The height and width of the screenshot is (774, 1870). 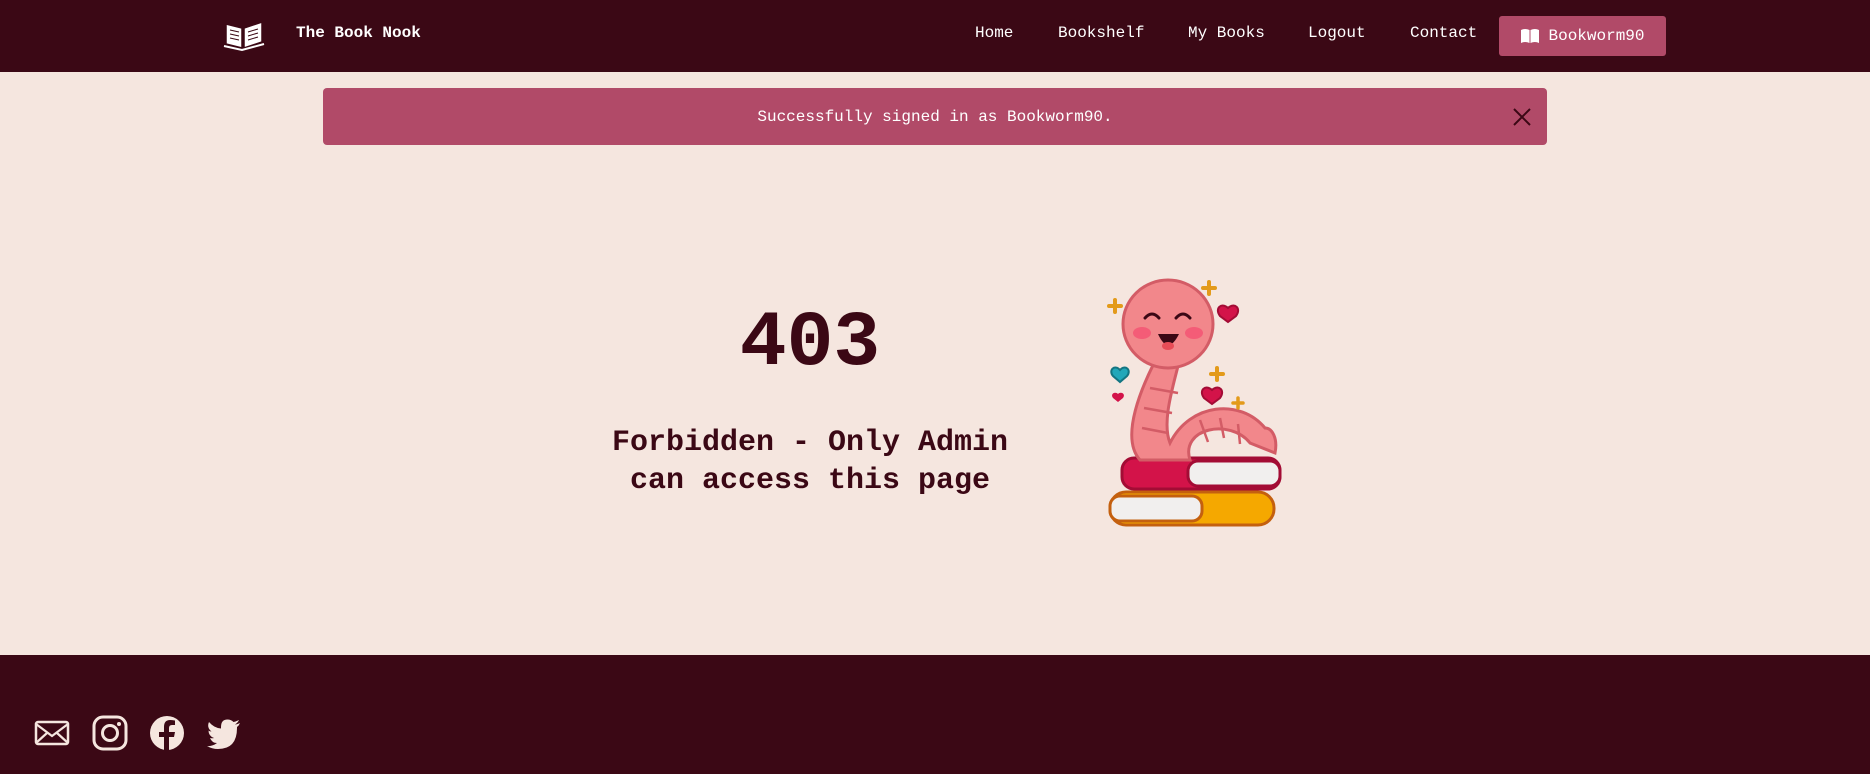 What do you see at coordinates (358, 33) in the screenshot?
I see `brand-name: The Book Nook` at bounding box center [358, 33].